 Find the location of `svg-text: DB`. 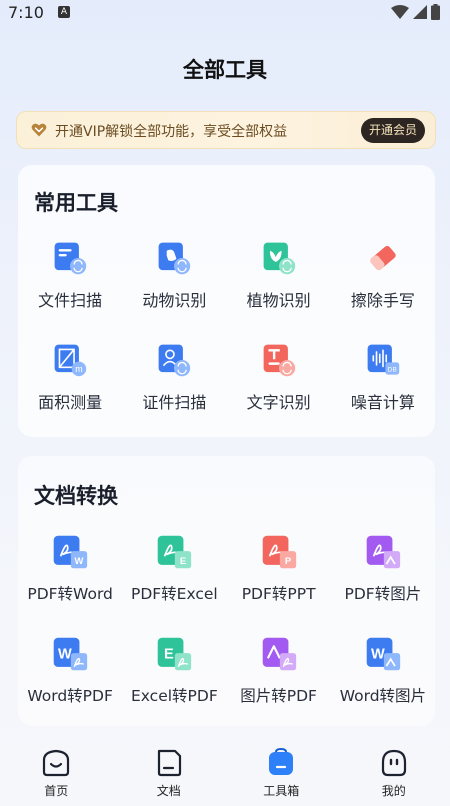

svg-text: DB is located at coordinates (392, 369).